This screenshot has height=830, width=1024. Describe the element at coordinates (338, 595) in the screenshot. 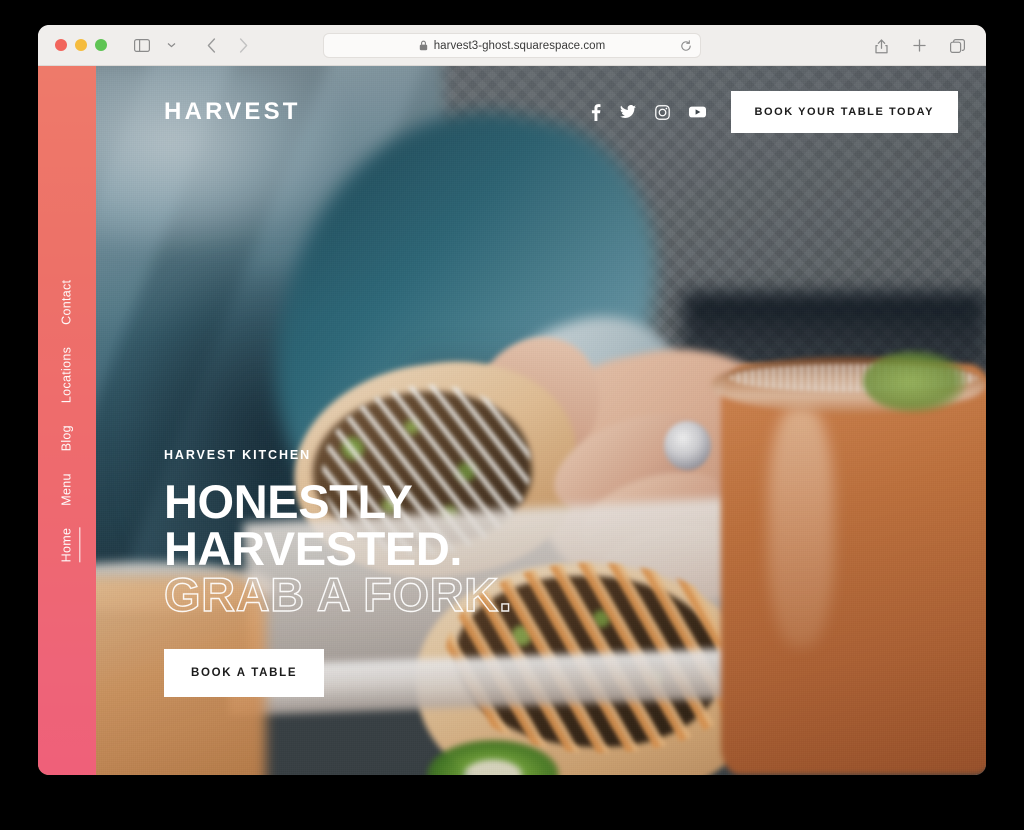

I see `hero-headline-line-3-outline: GRAB A FORK.` at that location.